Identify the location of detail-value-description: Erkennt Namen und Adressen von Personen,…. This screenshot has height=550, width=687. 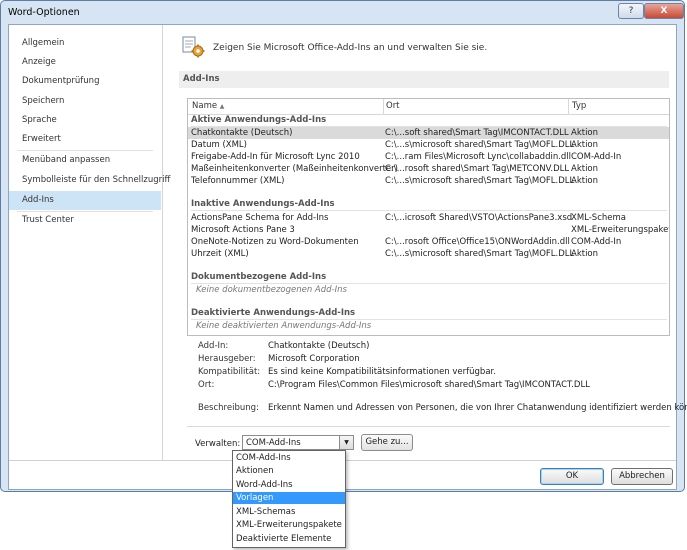
(477, 408).